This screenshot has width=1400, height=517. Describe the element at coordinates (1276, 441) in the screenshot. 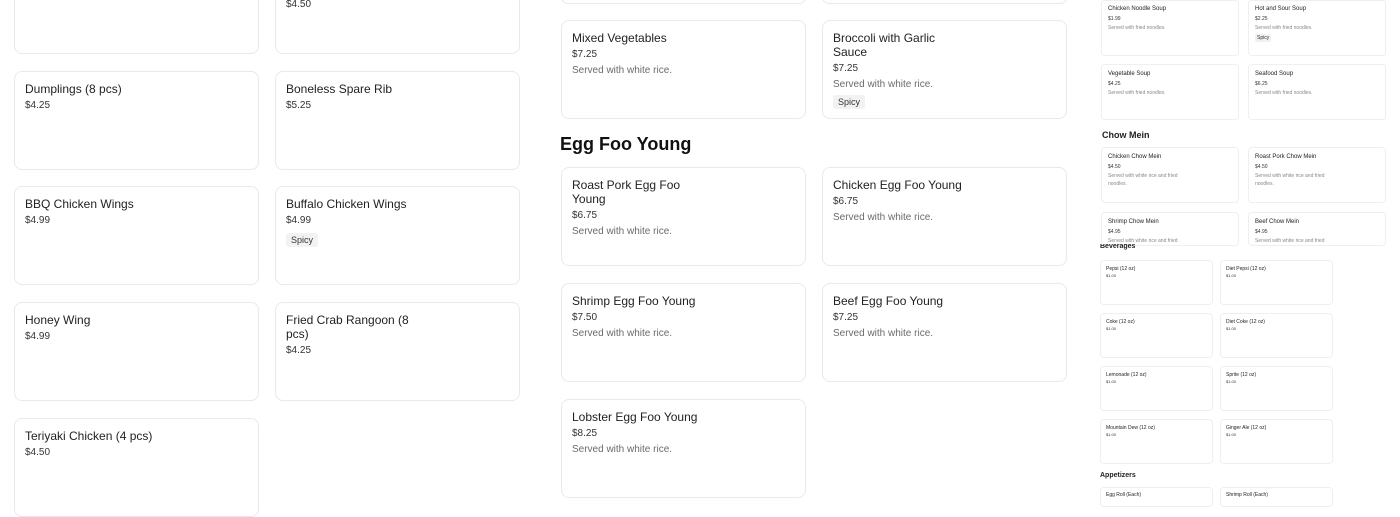

I see `mini-menu-card: Ginger Ale (12 oz) $1.00` at that location.